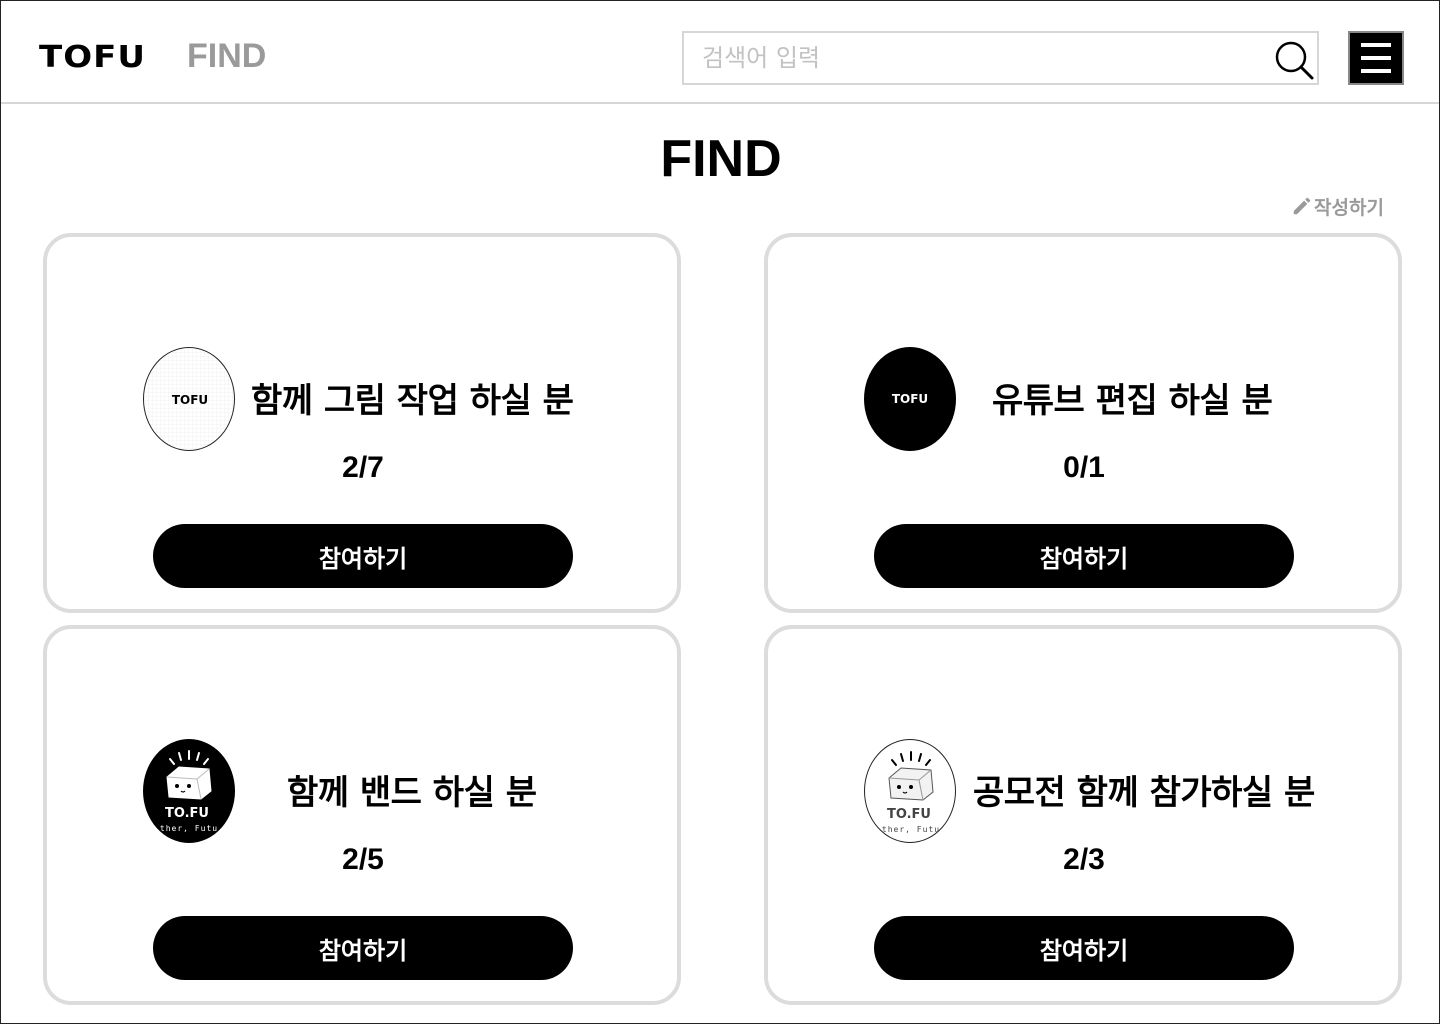  I want to click on nav-find-link: FIND, so click(226, 56).